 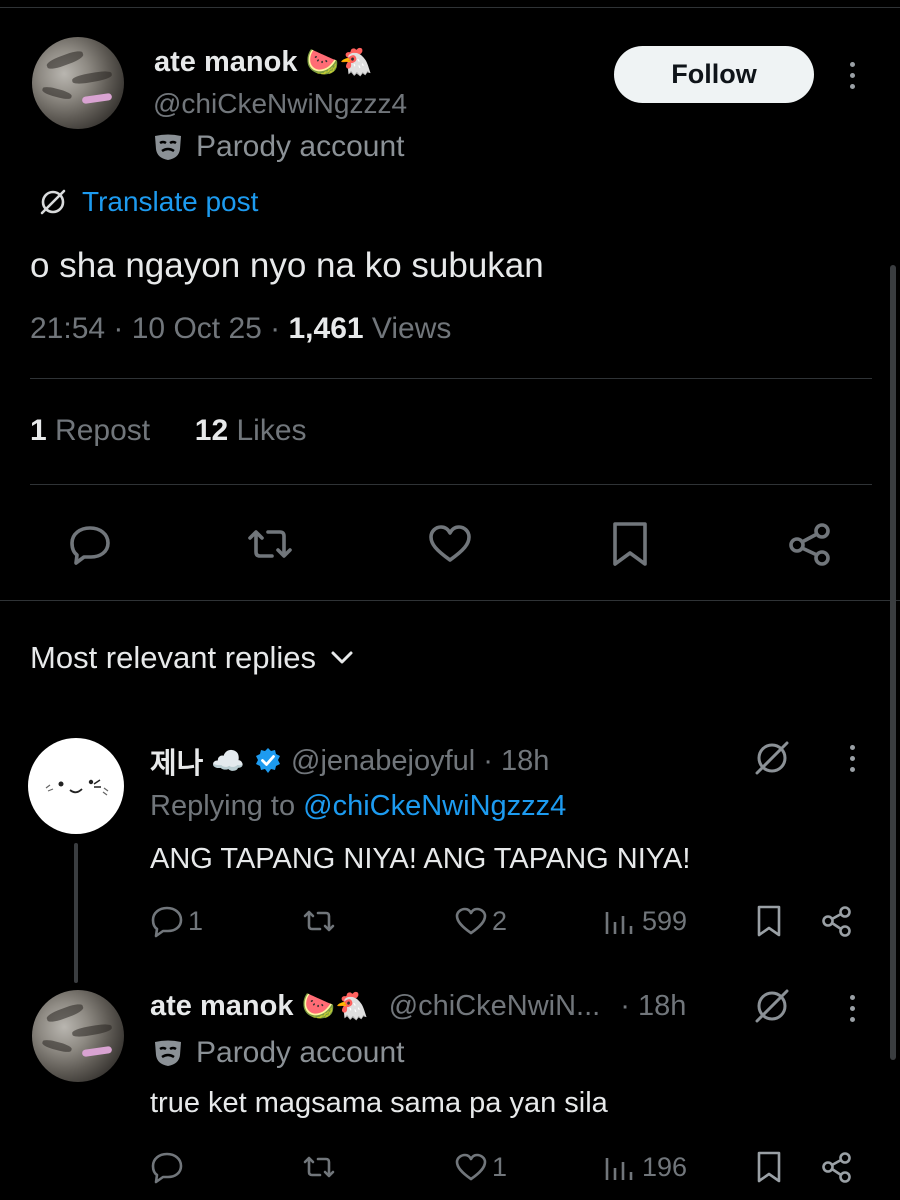 I want to click on view-count: 599, so click(x=665, y=920).